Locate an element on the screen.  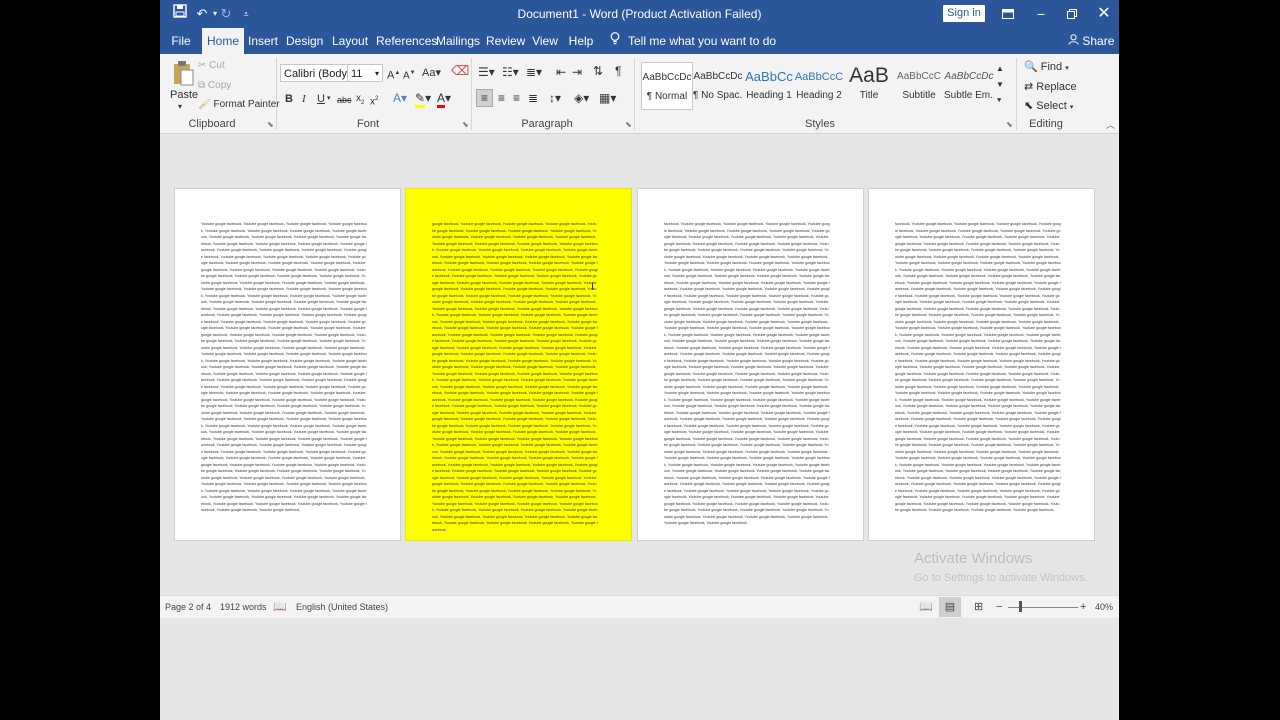
scissors-icon: ✂ is located at coordinates (202, 65).